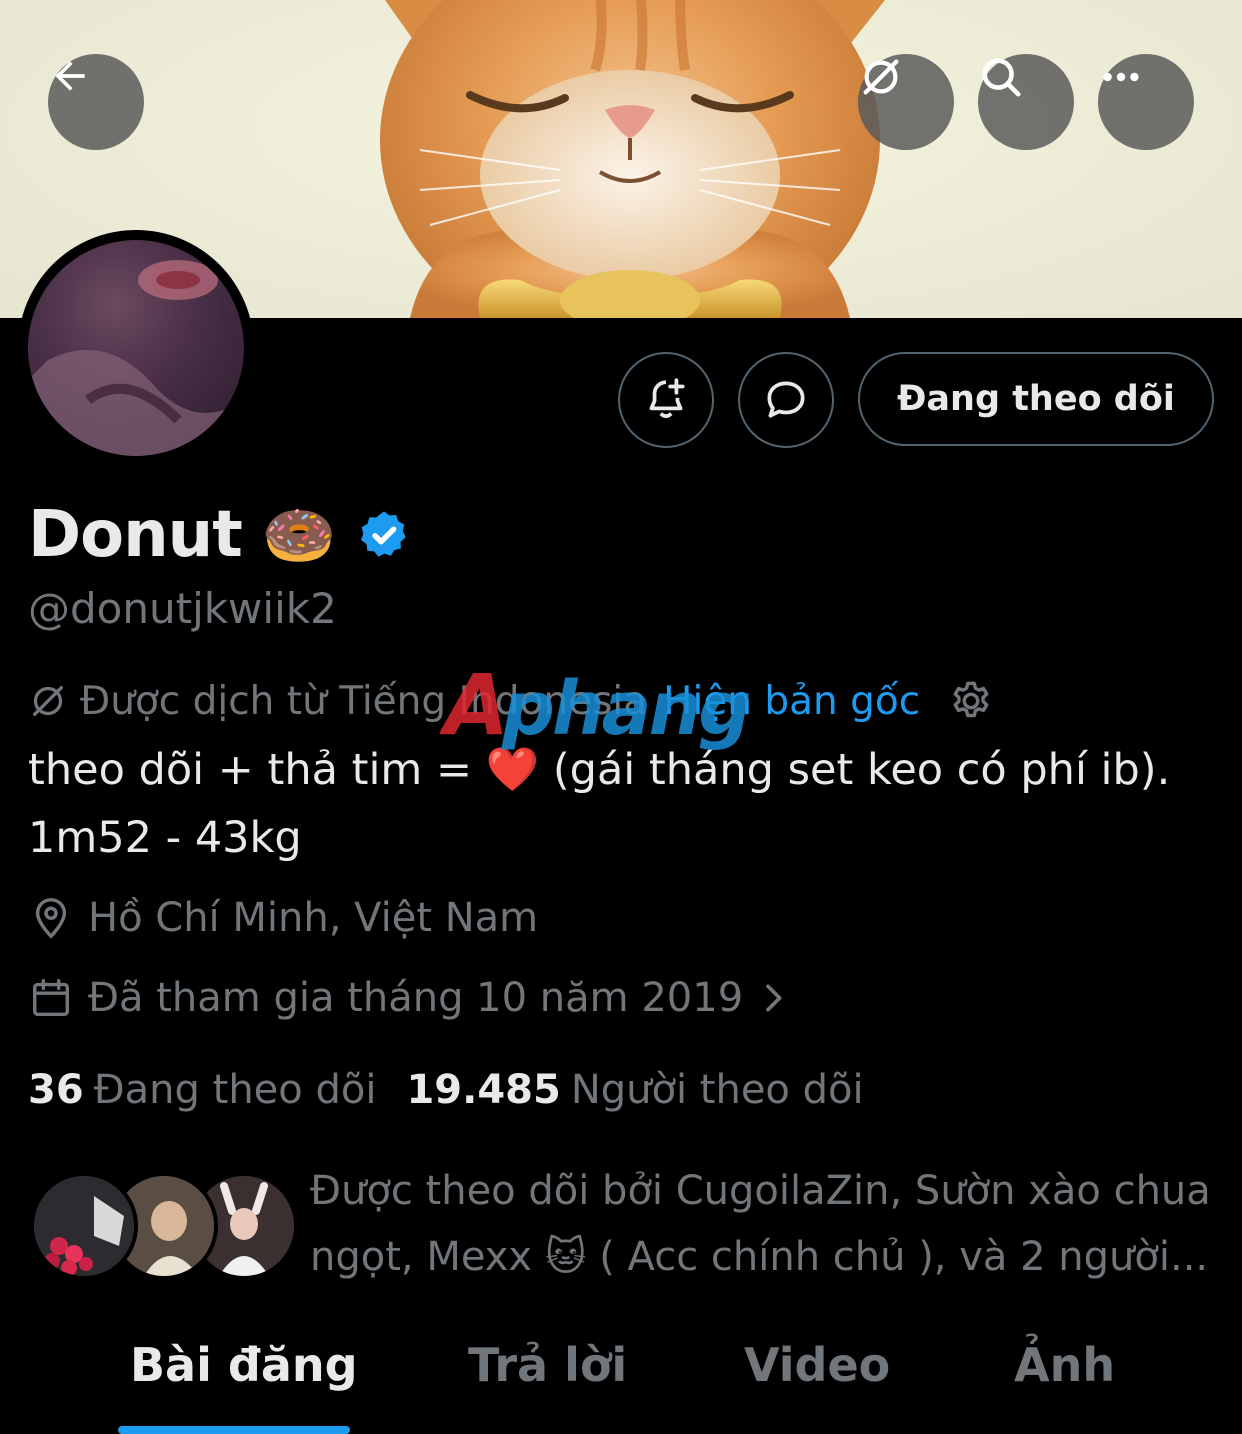  What do you see at coordinates (257, 770) in the screenshot?
I see `bio-text: theo dõi + thả tim =` at bounding box center [257, 770].